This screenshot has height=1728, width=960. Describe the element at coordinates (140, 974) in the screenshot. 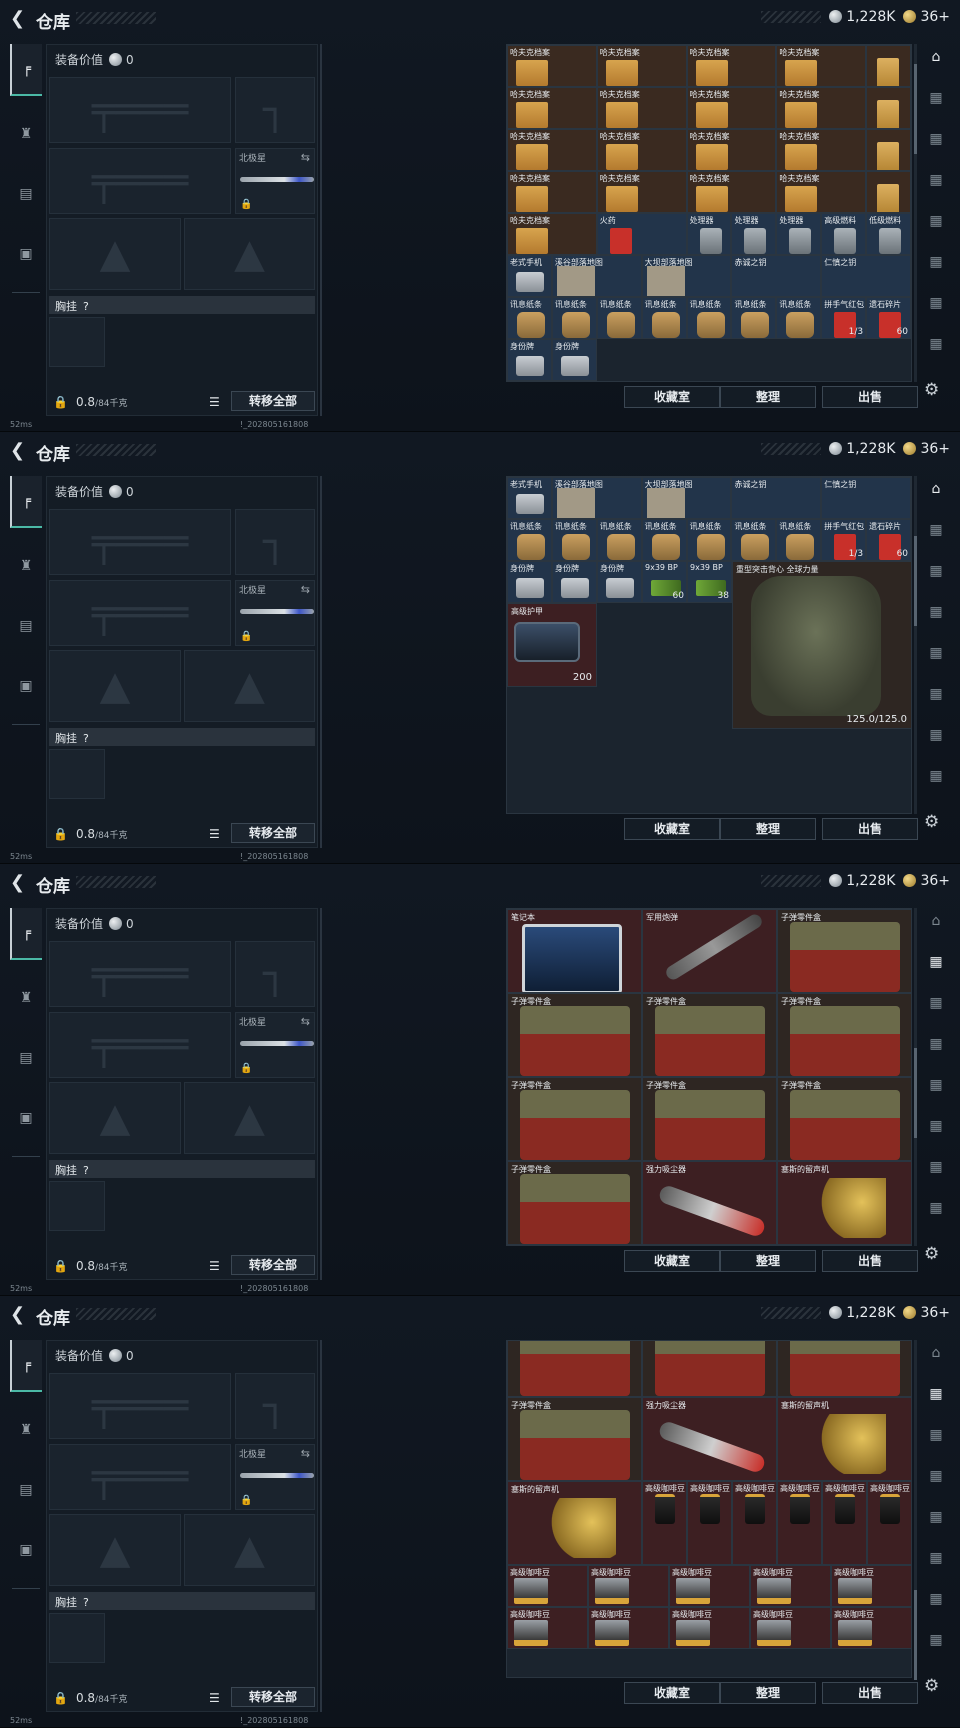

I see `primary-weapon-slot: ╤═══` at that location.